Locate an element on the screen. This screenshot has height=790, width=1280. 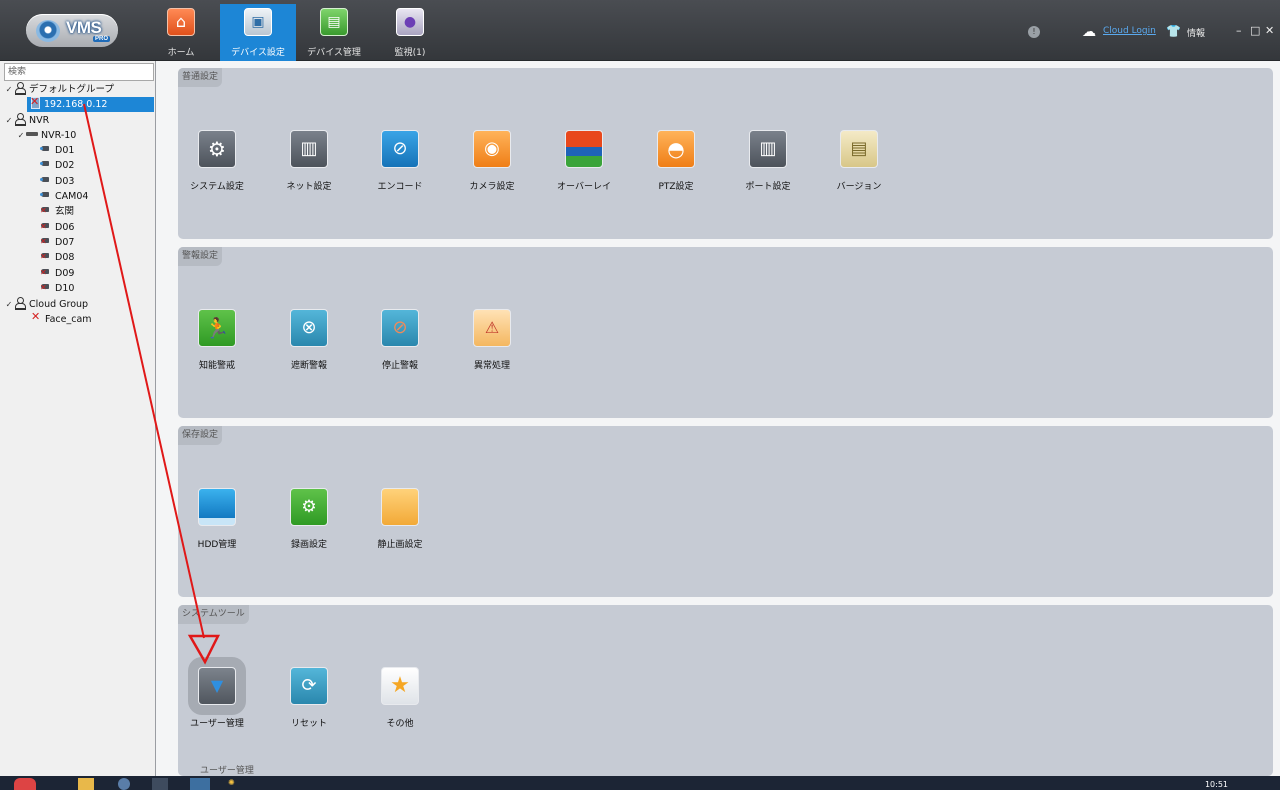
vms-taskbar-icon is located at coordinates (200, 784).